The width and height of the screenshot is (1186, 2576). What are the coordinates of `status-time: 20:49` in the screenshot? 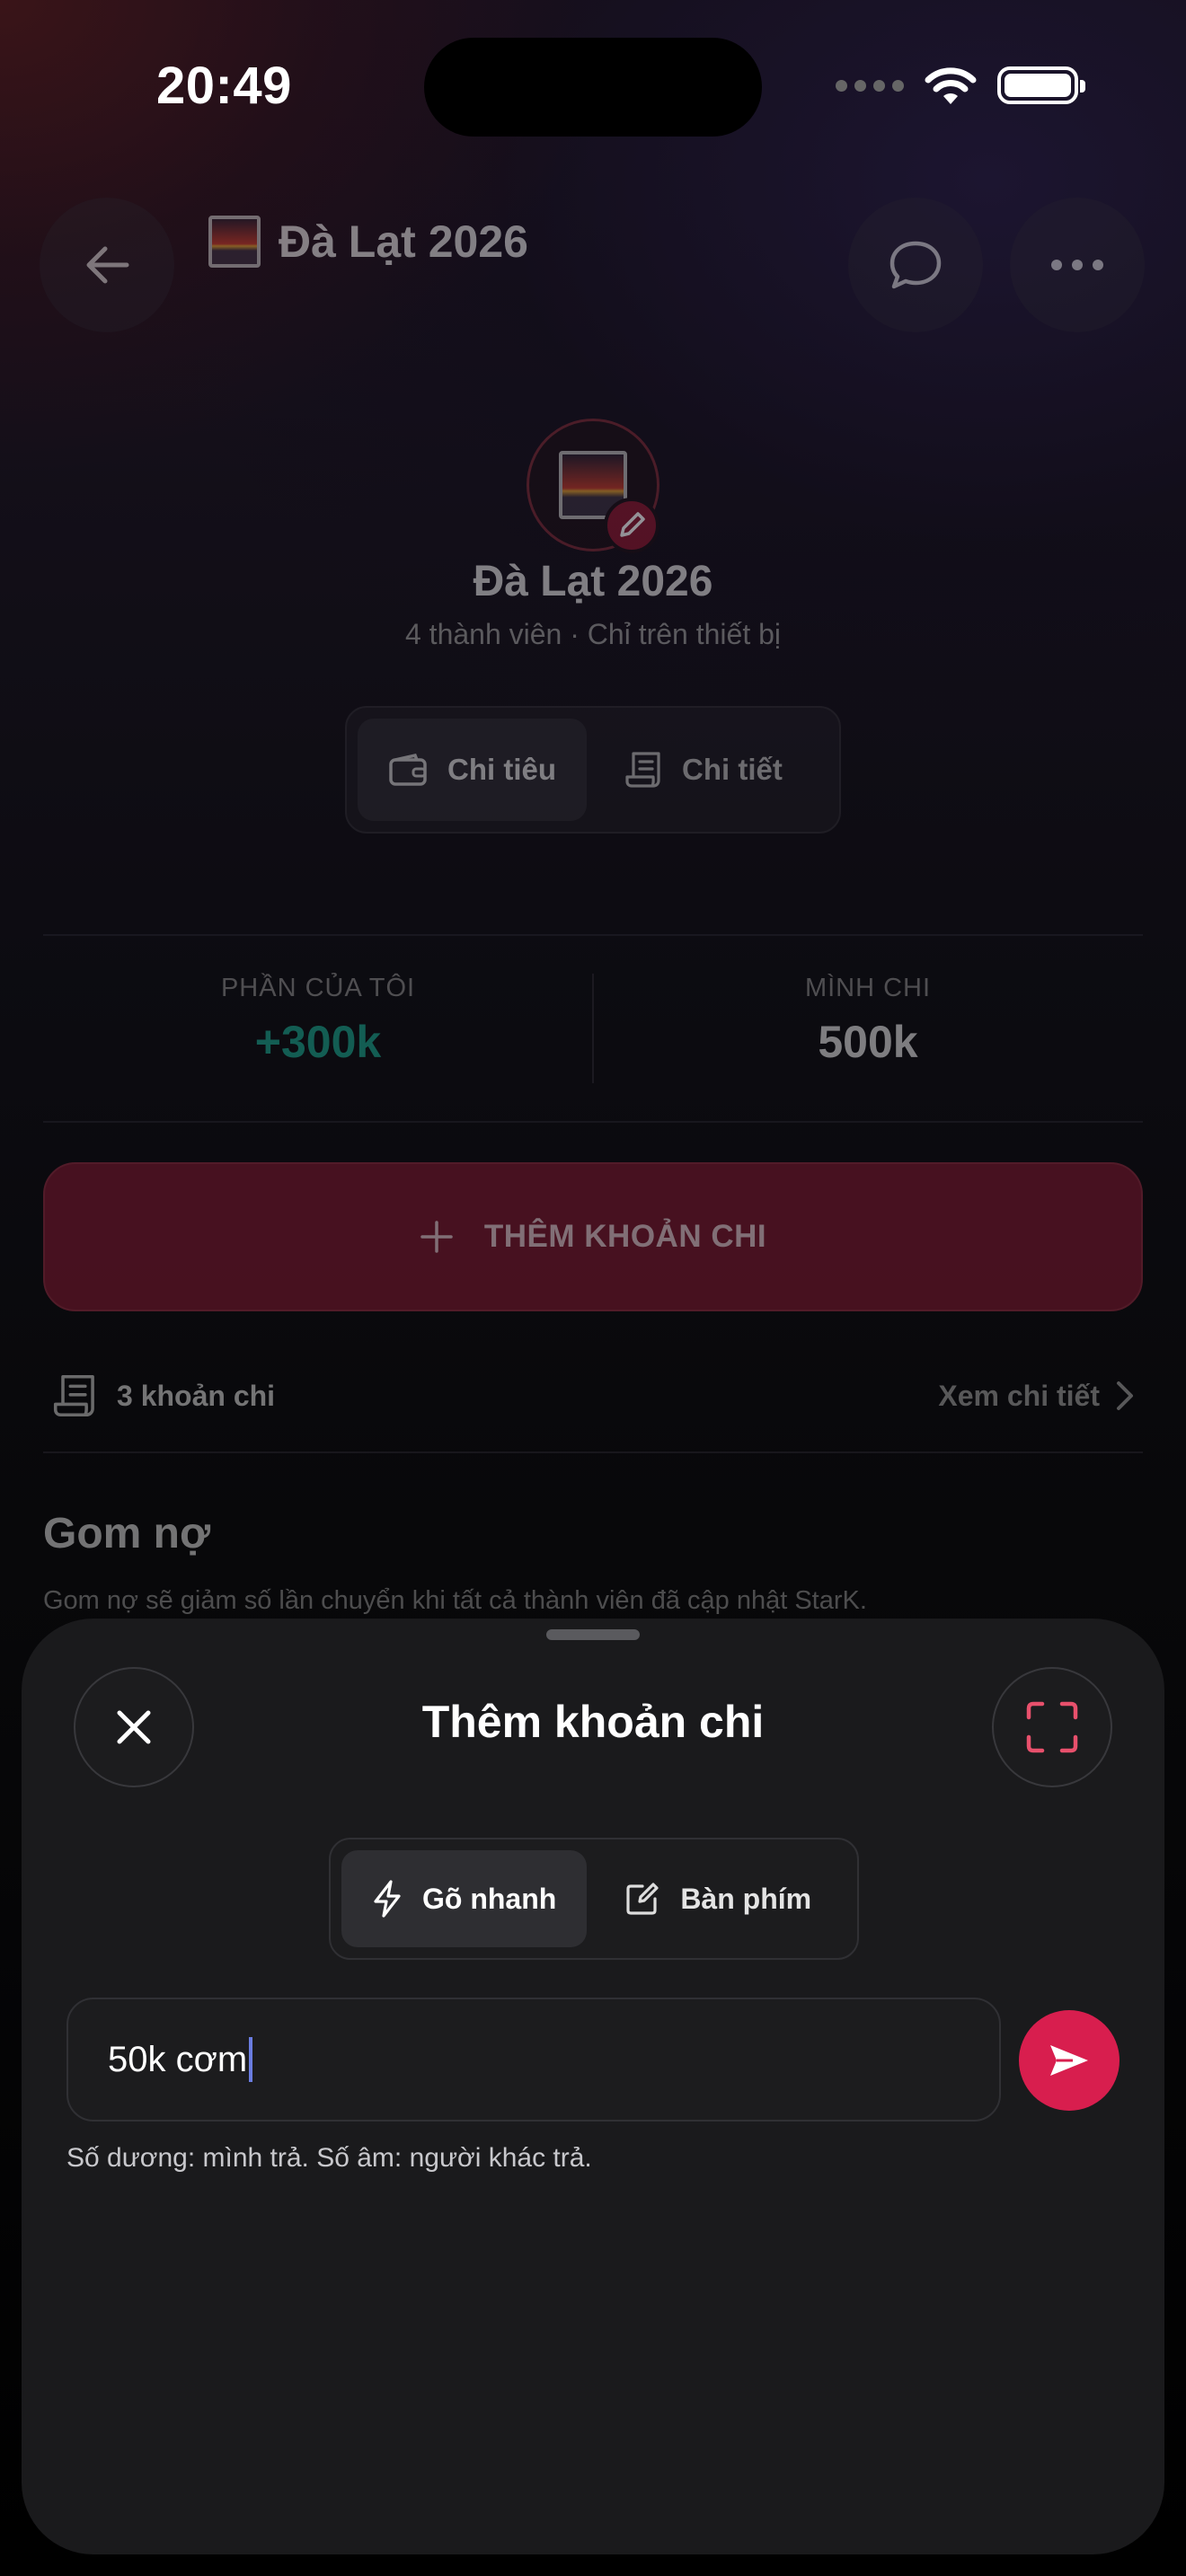 It's located at (224, 86).